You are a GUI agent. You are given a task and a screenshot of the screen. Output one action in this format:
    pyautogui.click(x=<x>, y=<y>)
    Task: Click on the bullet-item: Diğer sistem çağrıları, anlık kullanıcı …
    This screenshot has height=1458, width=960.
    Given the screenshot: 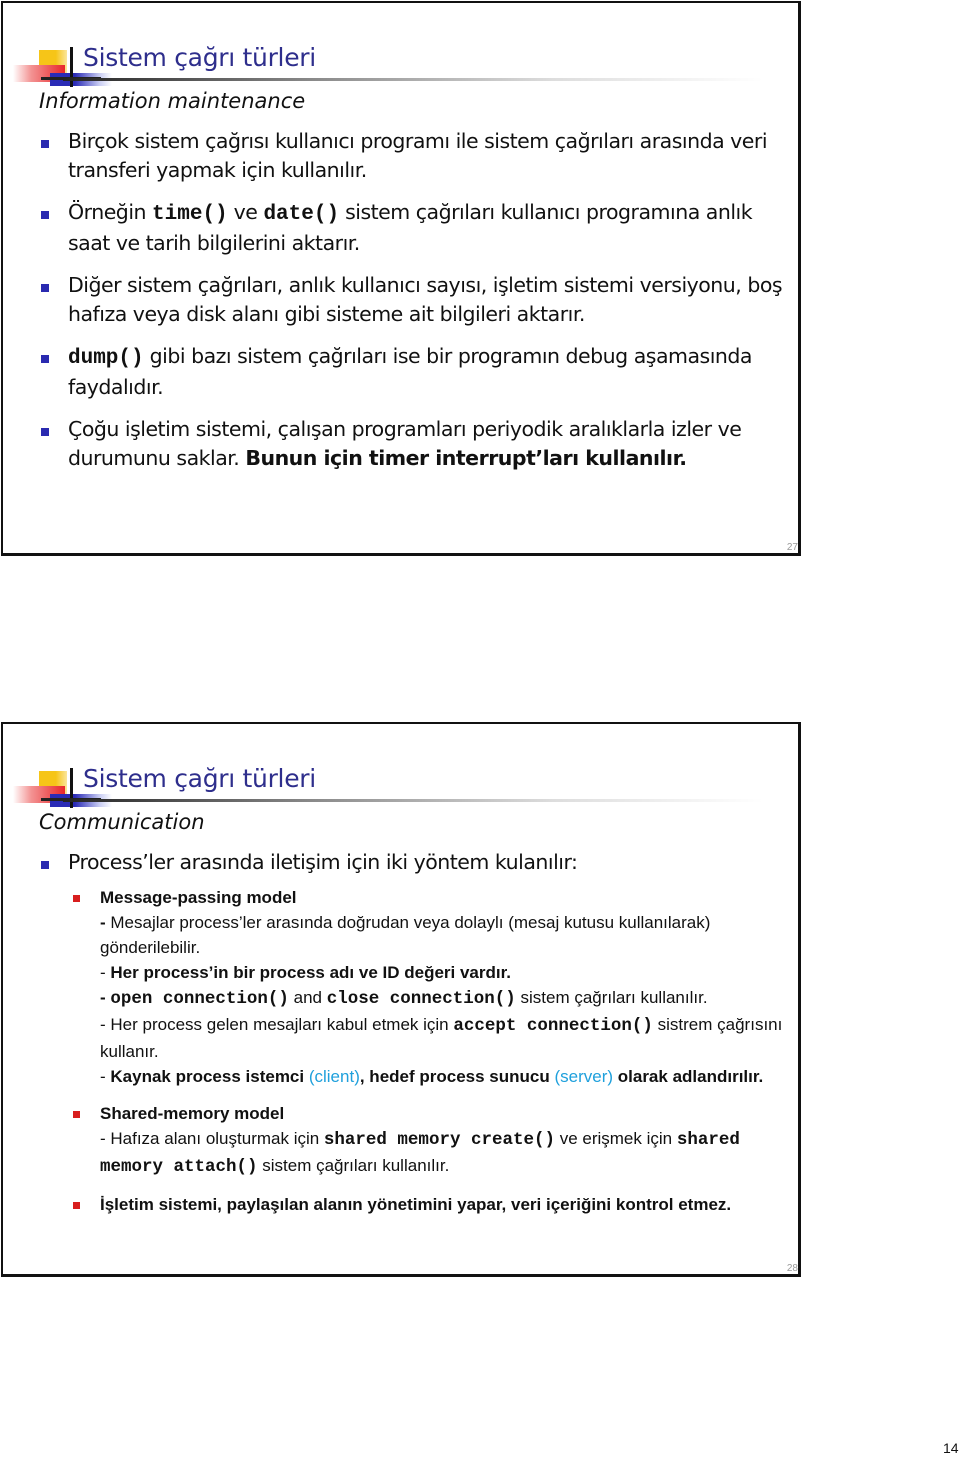 What is the action you would take?
    pyautogui.click(x=411, y=300)
    